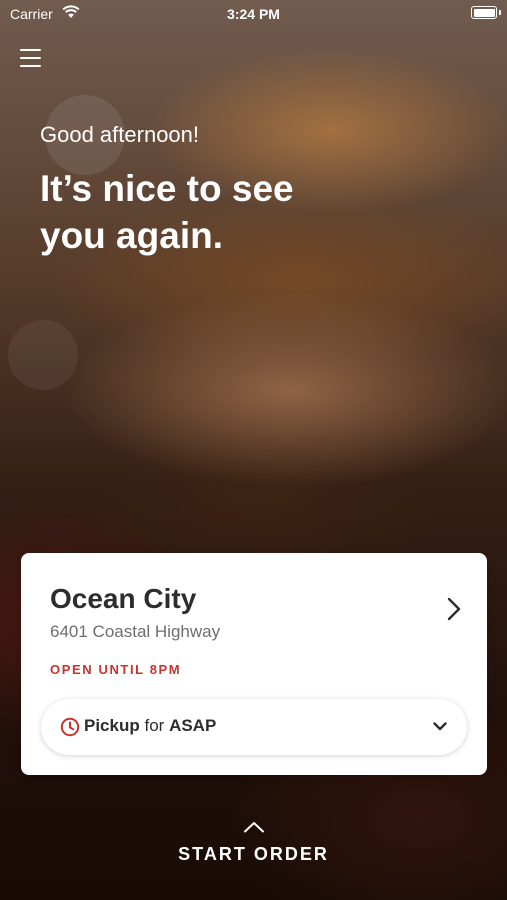  Describe the element at coordinates (123, 598) in the screenshot. I see `location-name: Ocean City` at that location.